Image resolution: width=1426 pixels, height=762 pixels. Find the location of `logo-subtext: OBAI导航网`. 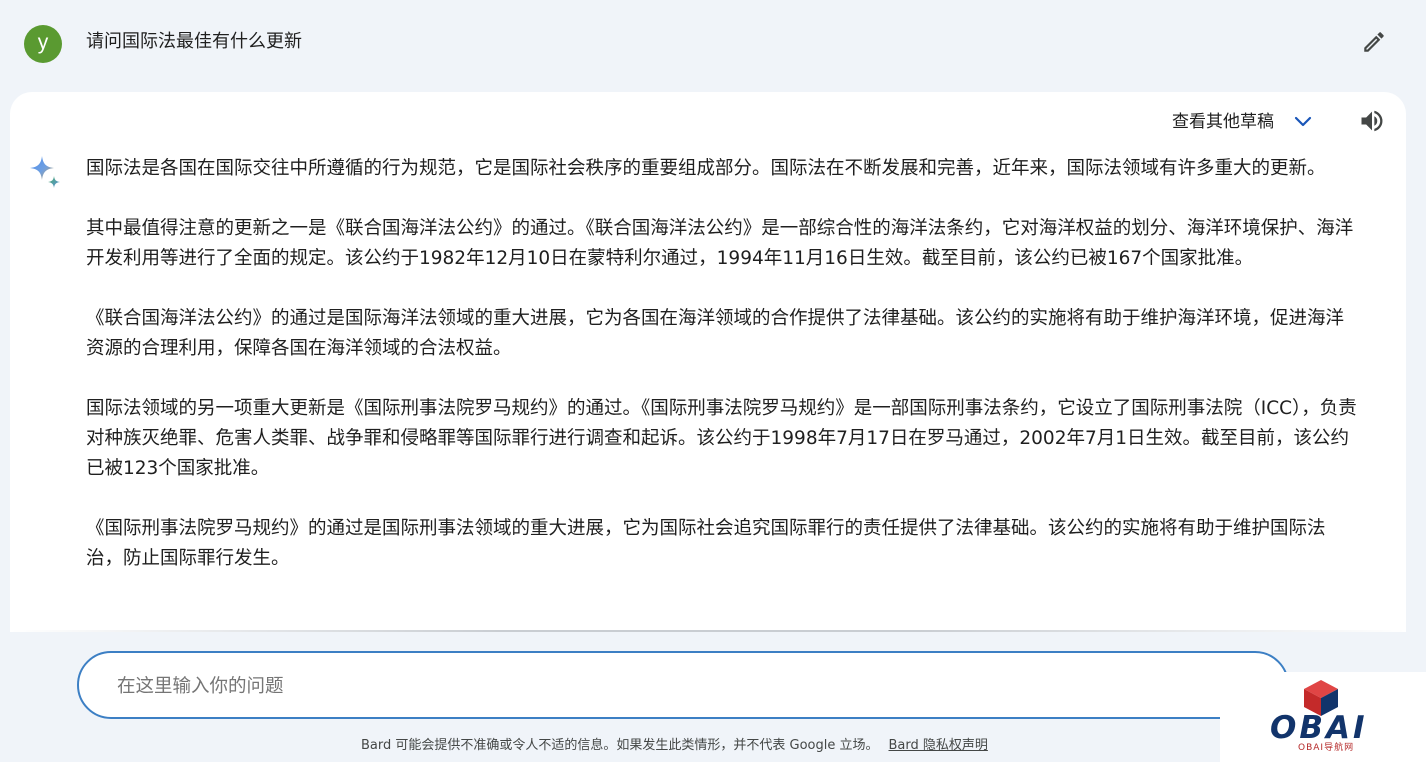

logo-subtext: OBAI导航网 is located at coordinates (1326, 748).